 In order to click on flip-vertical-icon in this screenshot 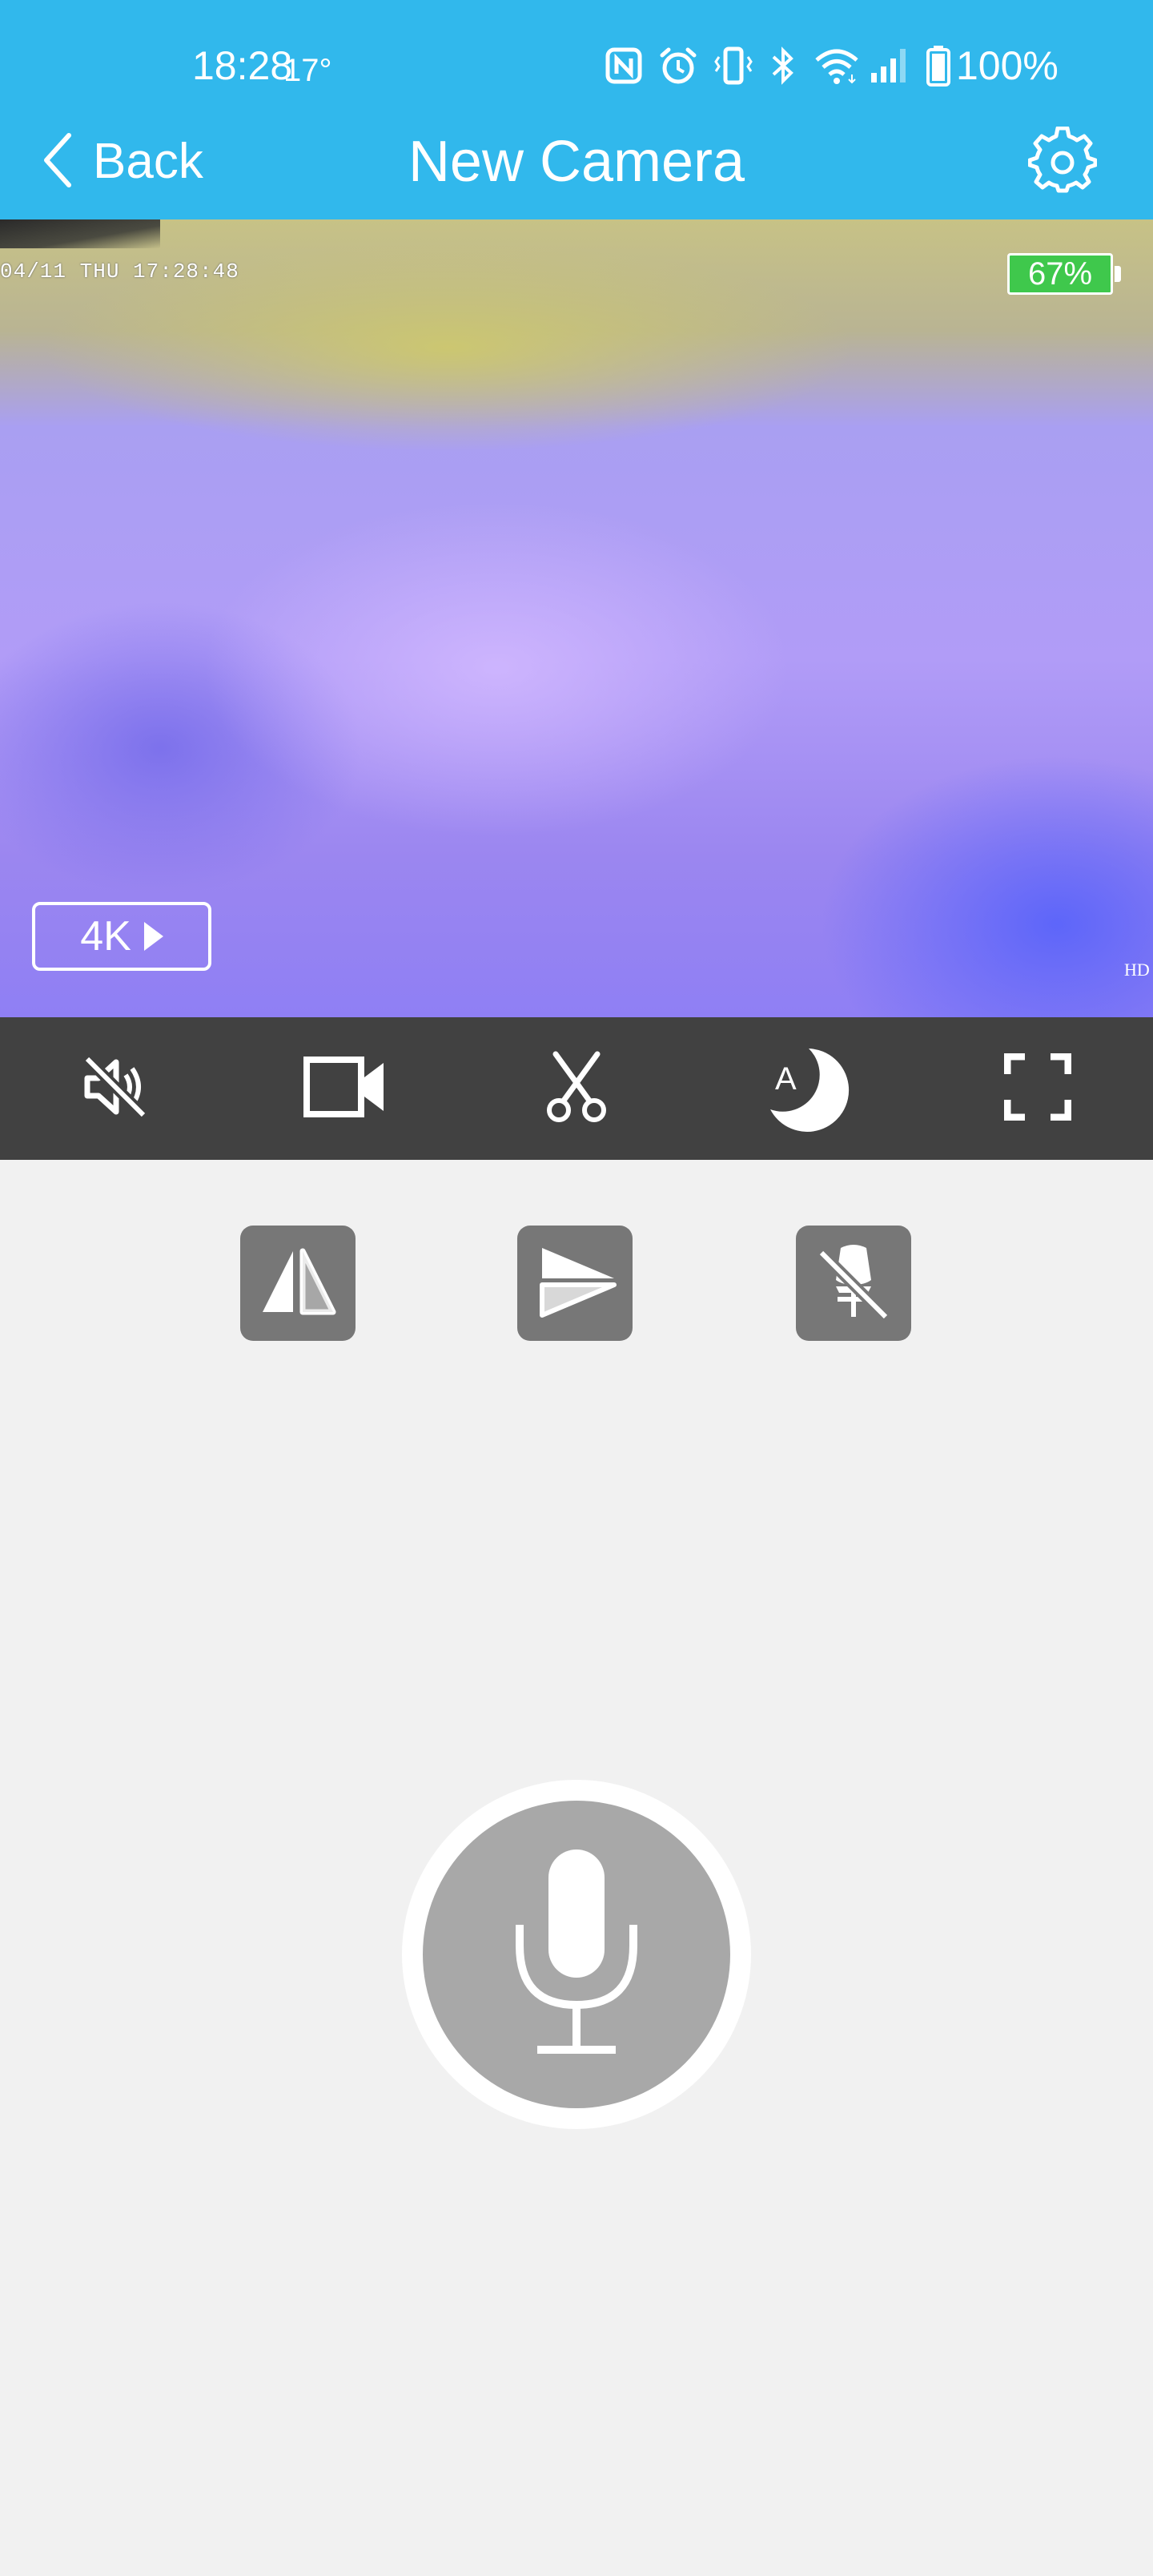, I will do `click(575, 1284)`.